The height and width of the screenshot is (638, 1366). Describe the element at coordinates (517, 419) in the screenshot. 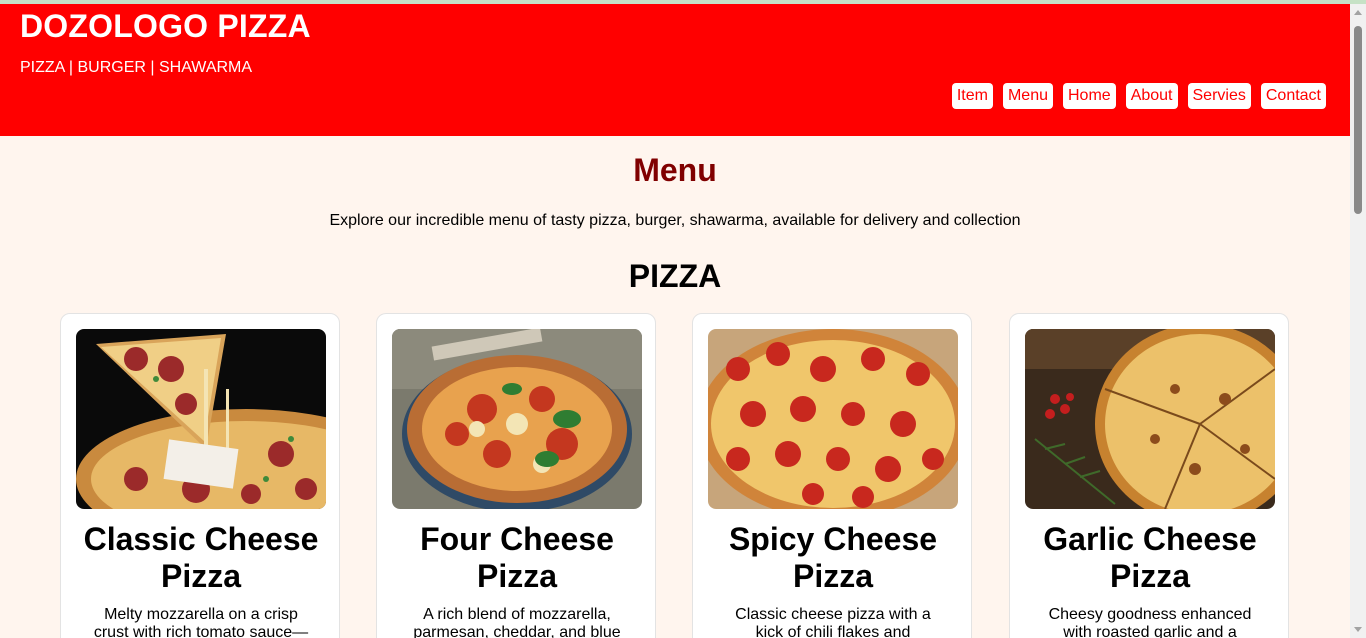

I see `pizza-image-four-cheese` at that location.